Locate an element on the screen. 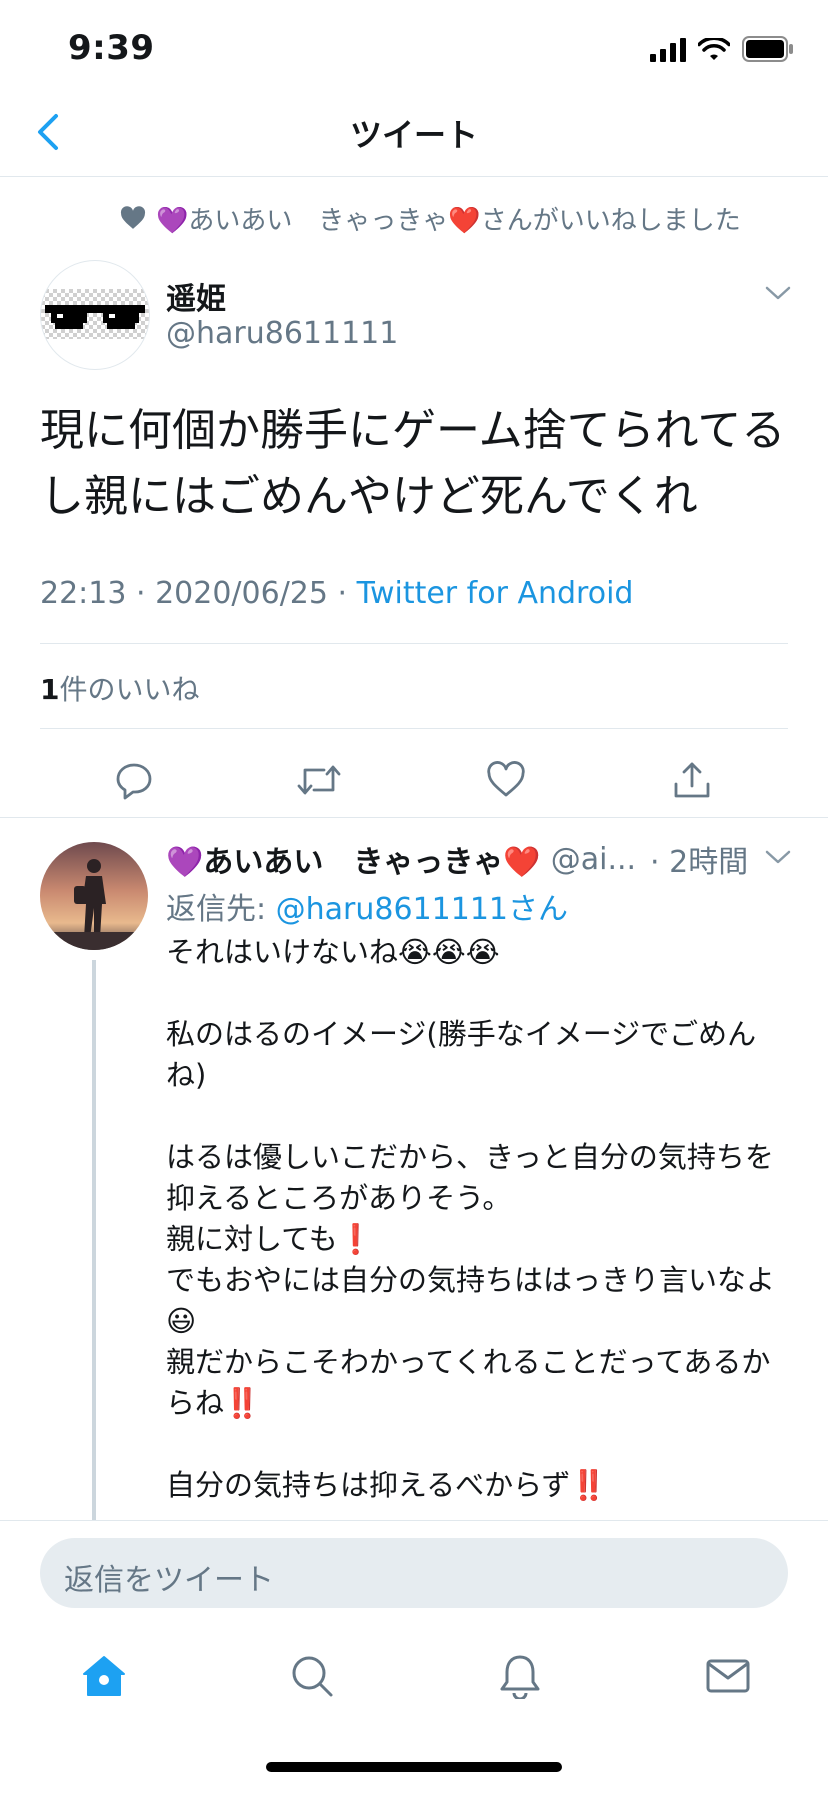 The width and height of the screenshot is (828, 1793). reply-to: 返信先: @haru8611111さん is located at coordinates (367, 906).